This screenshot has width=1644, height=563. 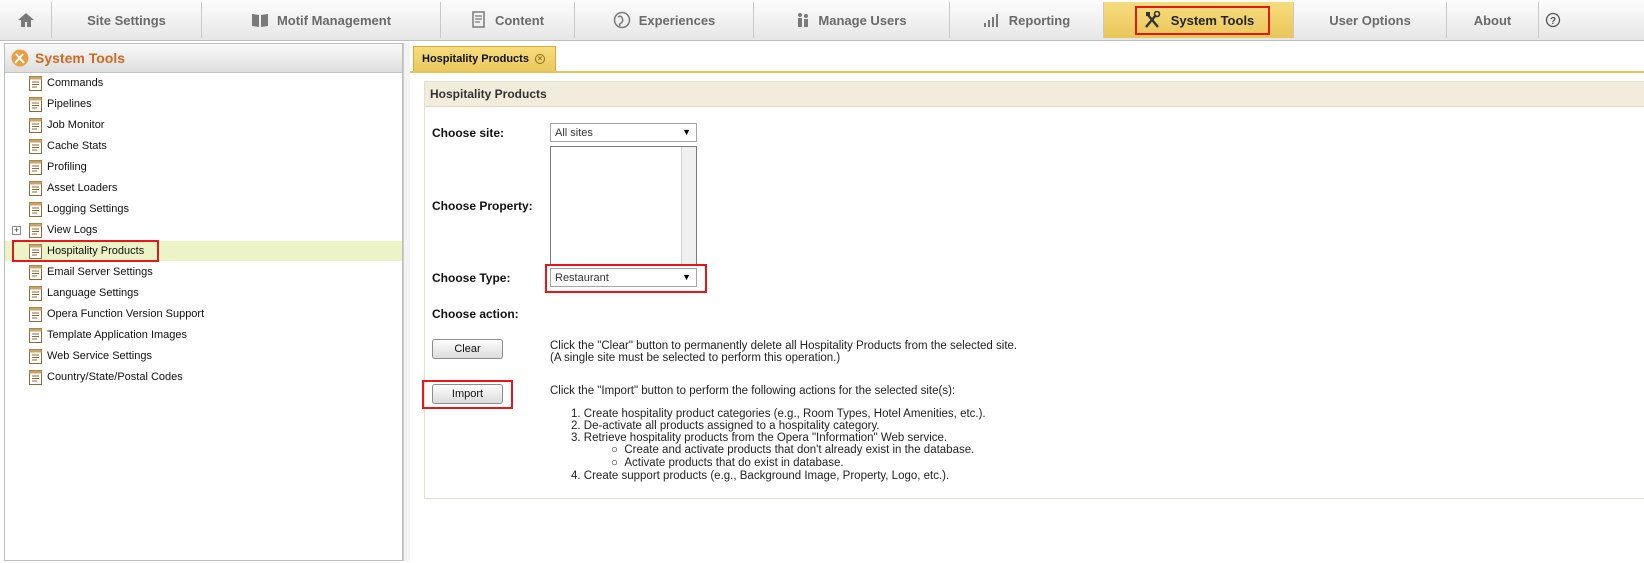 What do you see at coordinates (203, 230) in the screenshot?
I see `sidebar-item: + View Logs` at bounding box center [203, 230].